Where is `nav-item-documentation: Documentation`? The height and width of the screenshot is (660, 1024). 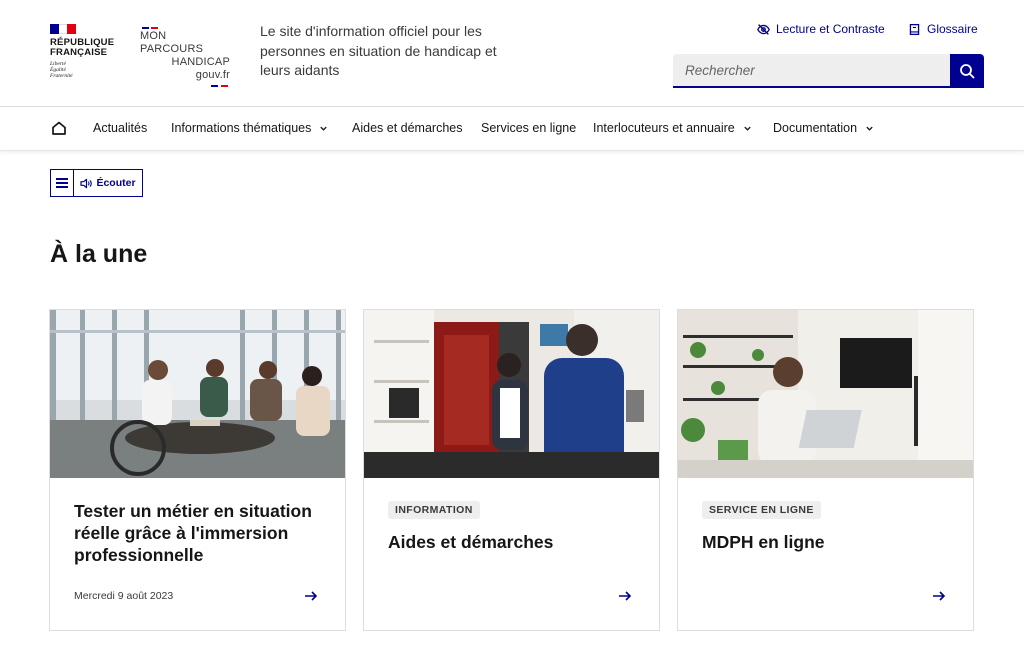 nav-item-documentation: Documentation is located at coordinates (823, 128).